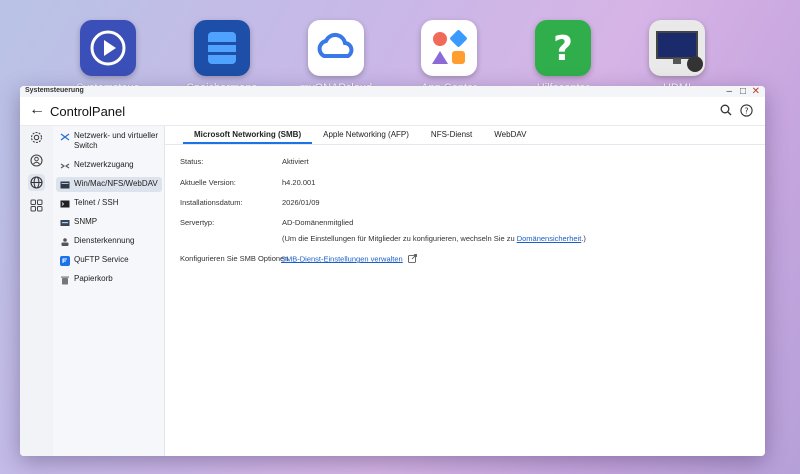  Describe the element at coordinates (36, 205) in the screenshot. I see `apps-grid-icon` at that location.